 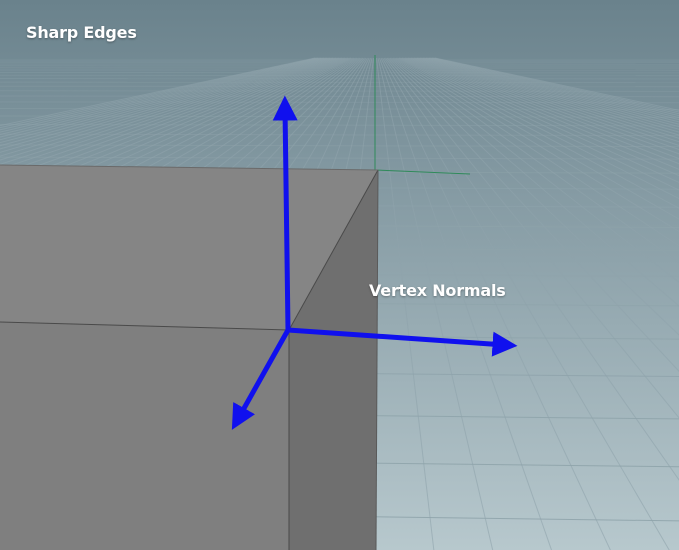 I want to click on normal-arrow-up-icon, so click(x=285, y=214).